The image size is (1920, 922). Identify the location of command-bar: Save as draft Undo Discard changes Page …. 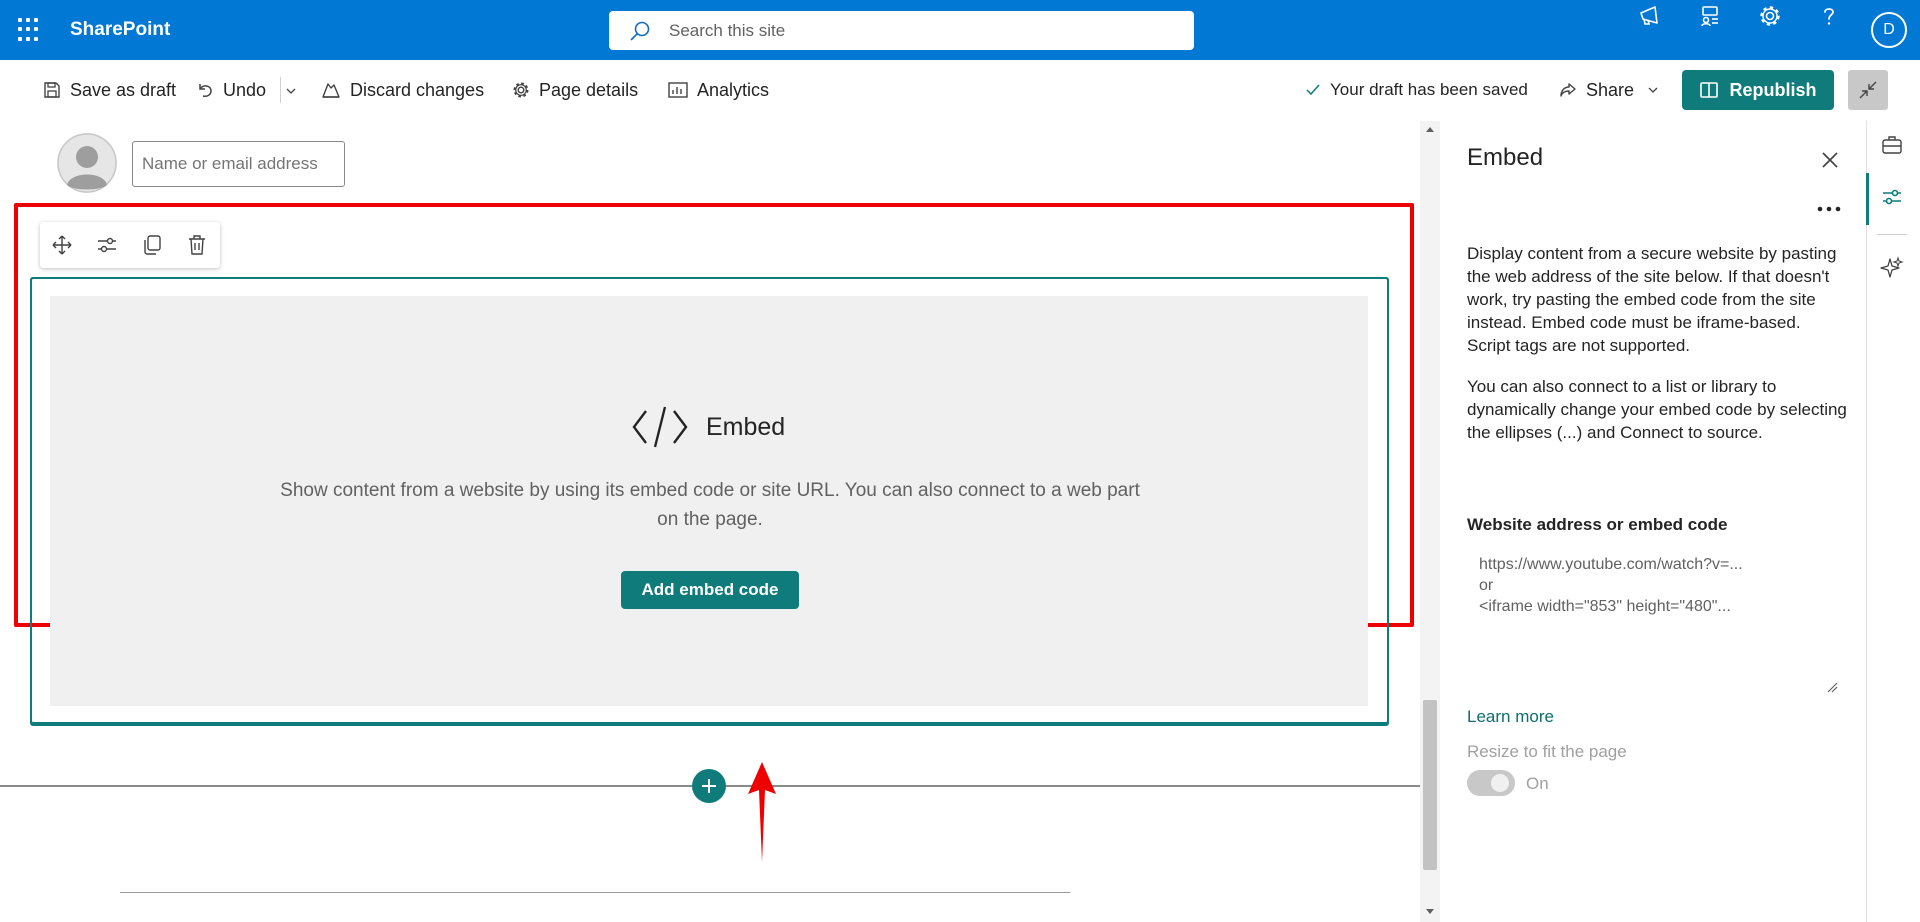
(960, 90).